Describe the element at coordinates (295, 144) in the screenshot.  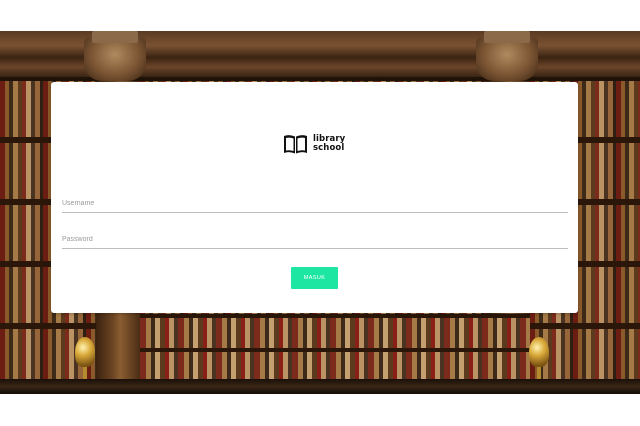
I see `open-book-icon` at that location.